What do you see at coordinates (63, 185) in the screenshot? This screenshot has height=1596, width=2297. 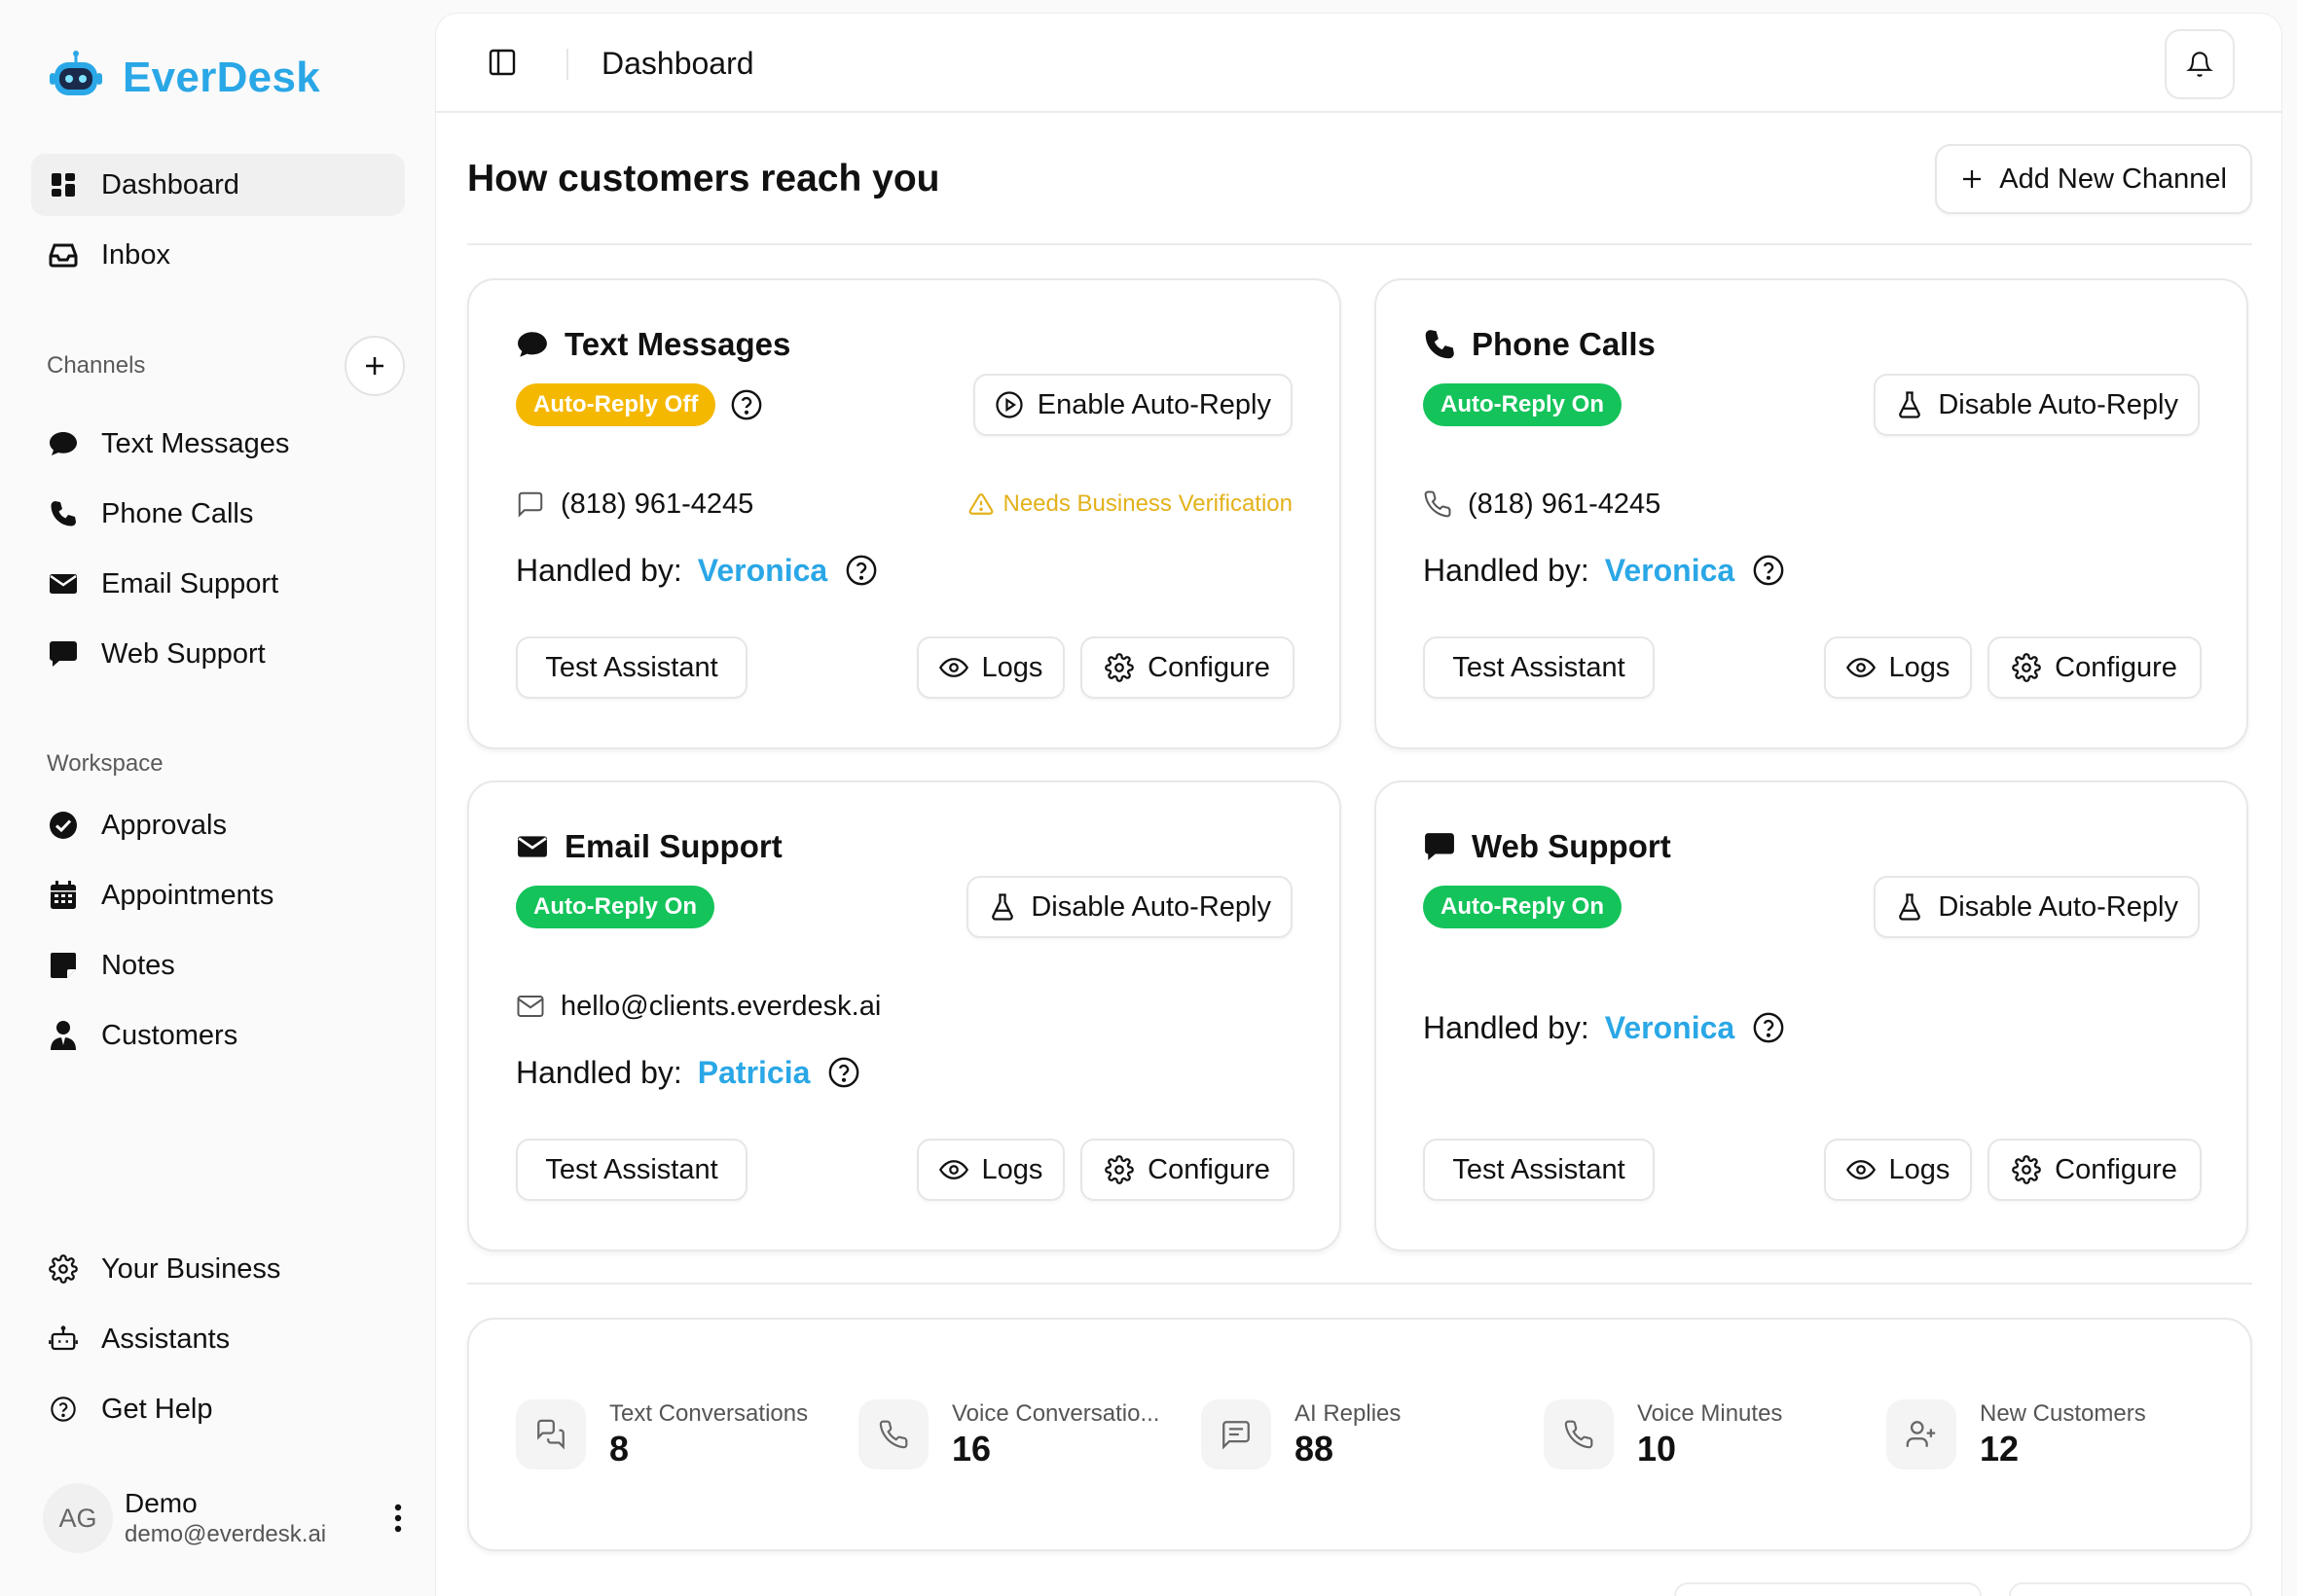 I see `dashboard-icon` at bounding box center [63, 185].